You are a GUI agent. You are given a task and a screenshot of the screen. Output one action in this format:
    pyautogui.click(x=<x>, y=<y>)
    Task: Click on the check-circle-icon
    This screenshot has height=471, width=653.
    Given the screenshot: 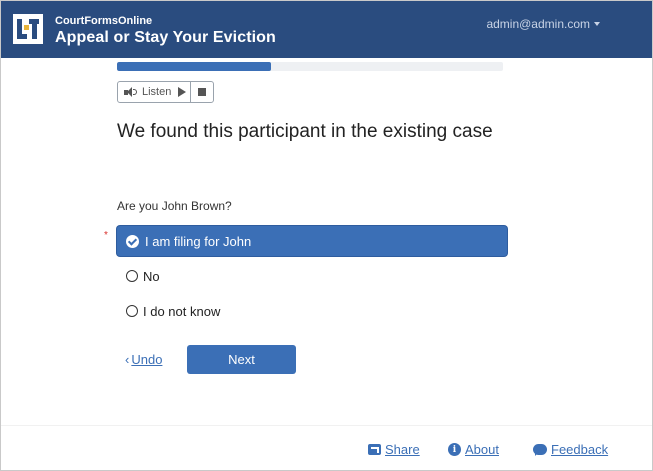 What is the action you would take?
    pyautogui.click(x=132, y=241)
    